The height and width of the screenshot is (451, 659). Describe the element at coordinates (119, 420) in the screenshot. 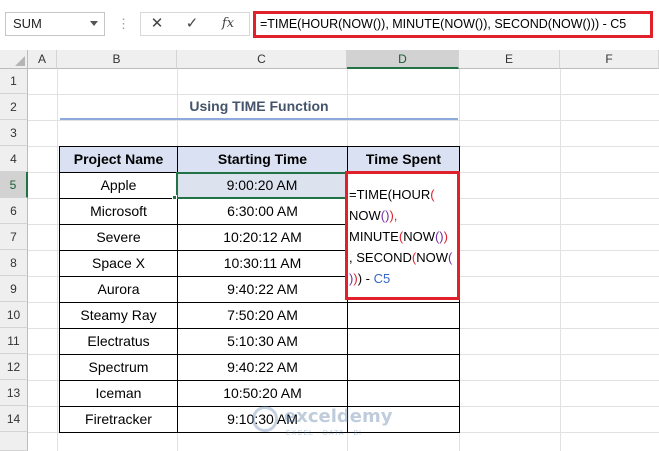

I see `cell-project-name: Firetracker` at that location.